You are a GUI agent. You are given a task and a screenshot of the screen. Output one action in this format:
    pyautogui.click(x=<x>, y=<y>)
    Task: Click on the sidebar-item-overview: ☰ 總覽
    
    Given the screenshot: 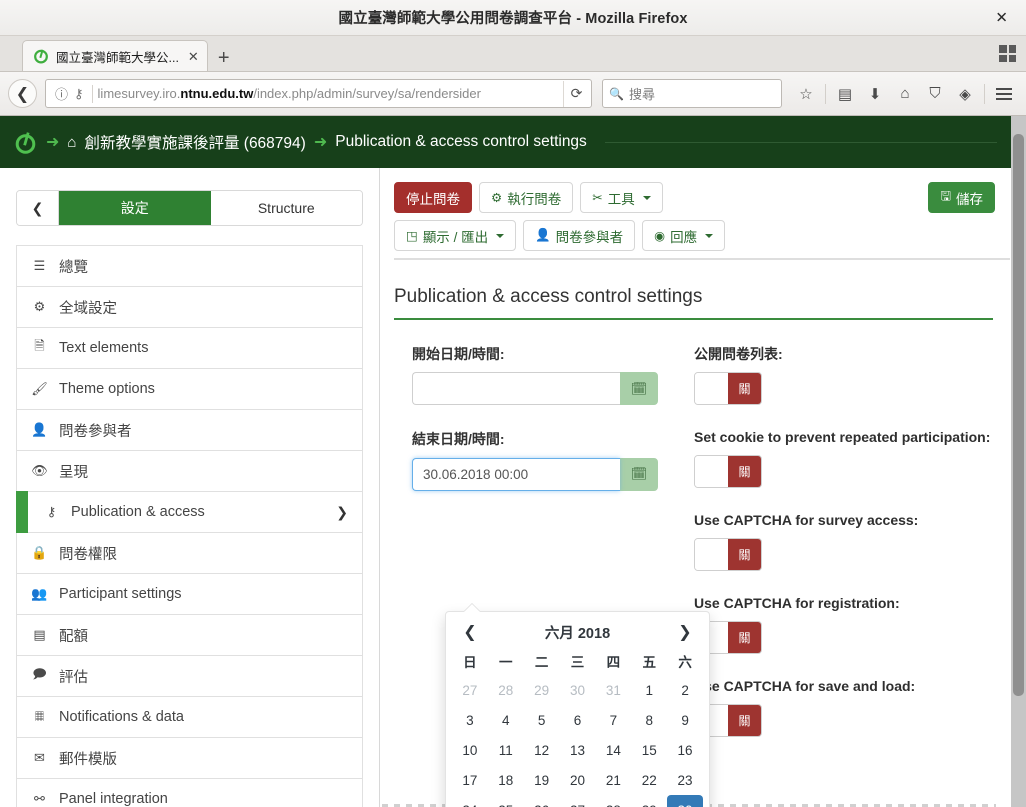 What is the action you would take?
    pyautogui.click(x=189, y=266)
    